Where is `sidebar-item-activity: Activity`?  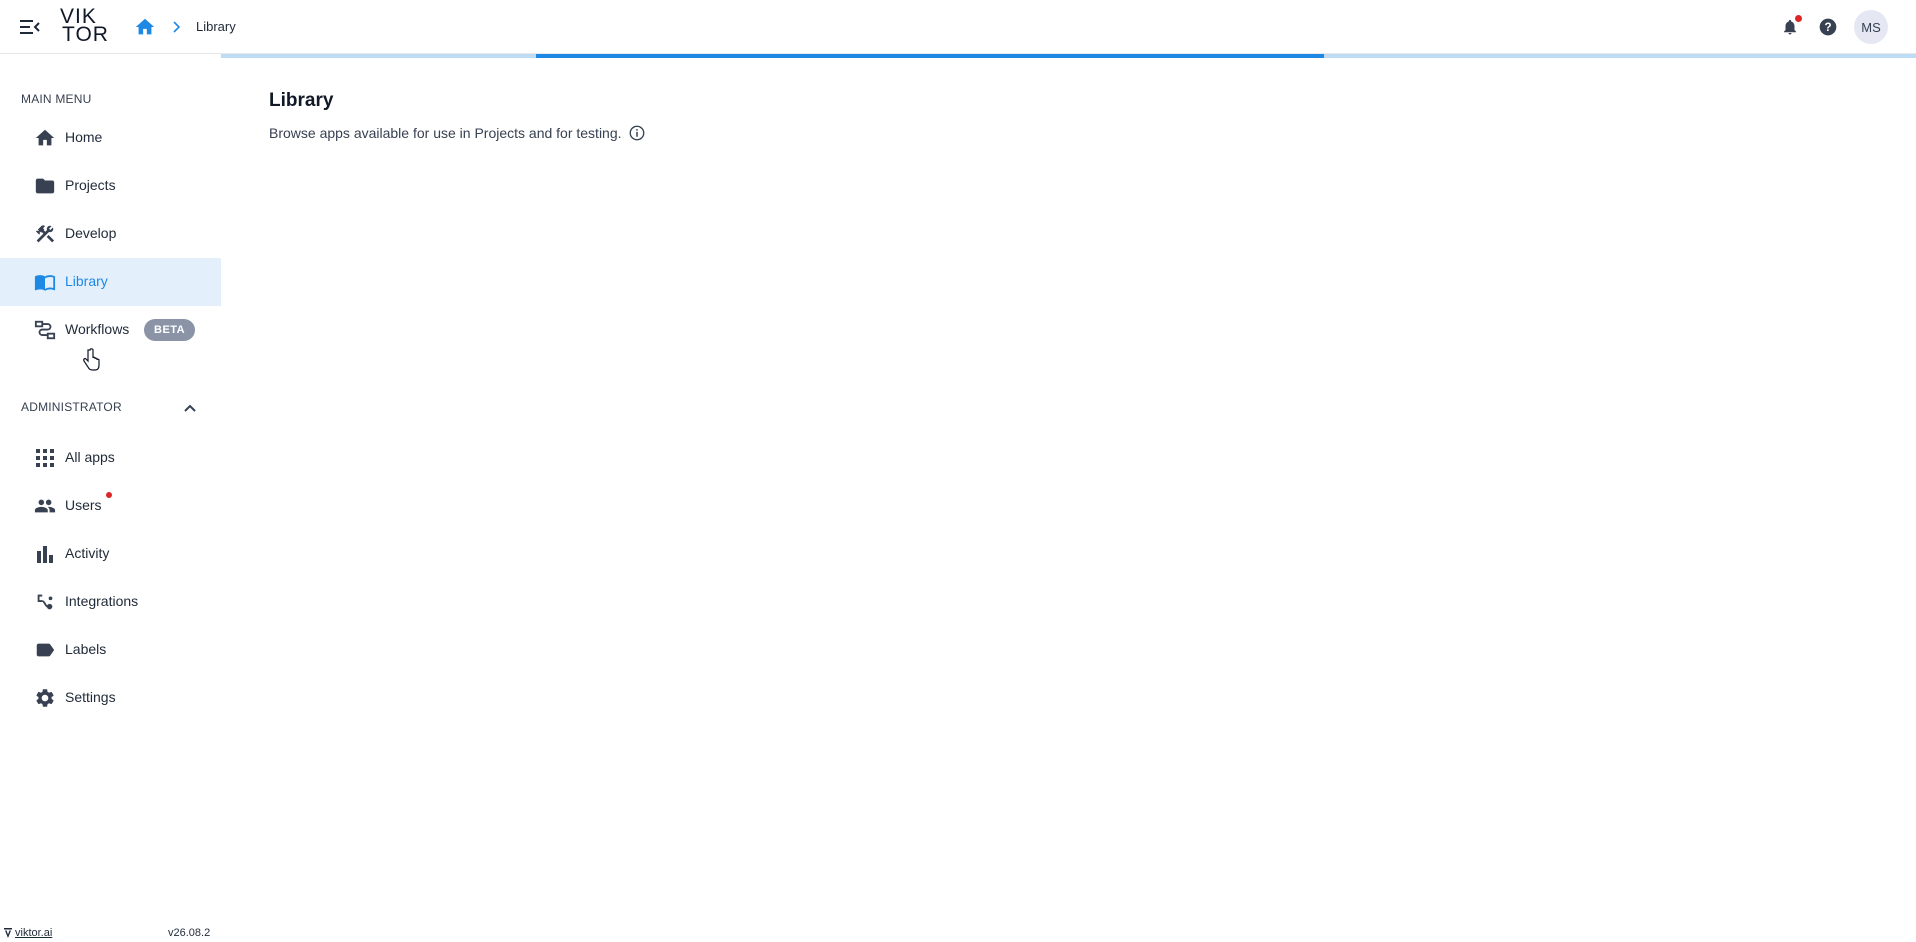
sidebar-item-activity: Activity is located at coordinates (110, 554).